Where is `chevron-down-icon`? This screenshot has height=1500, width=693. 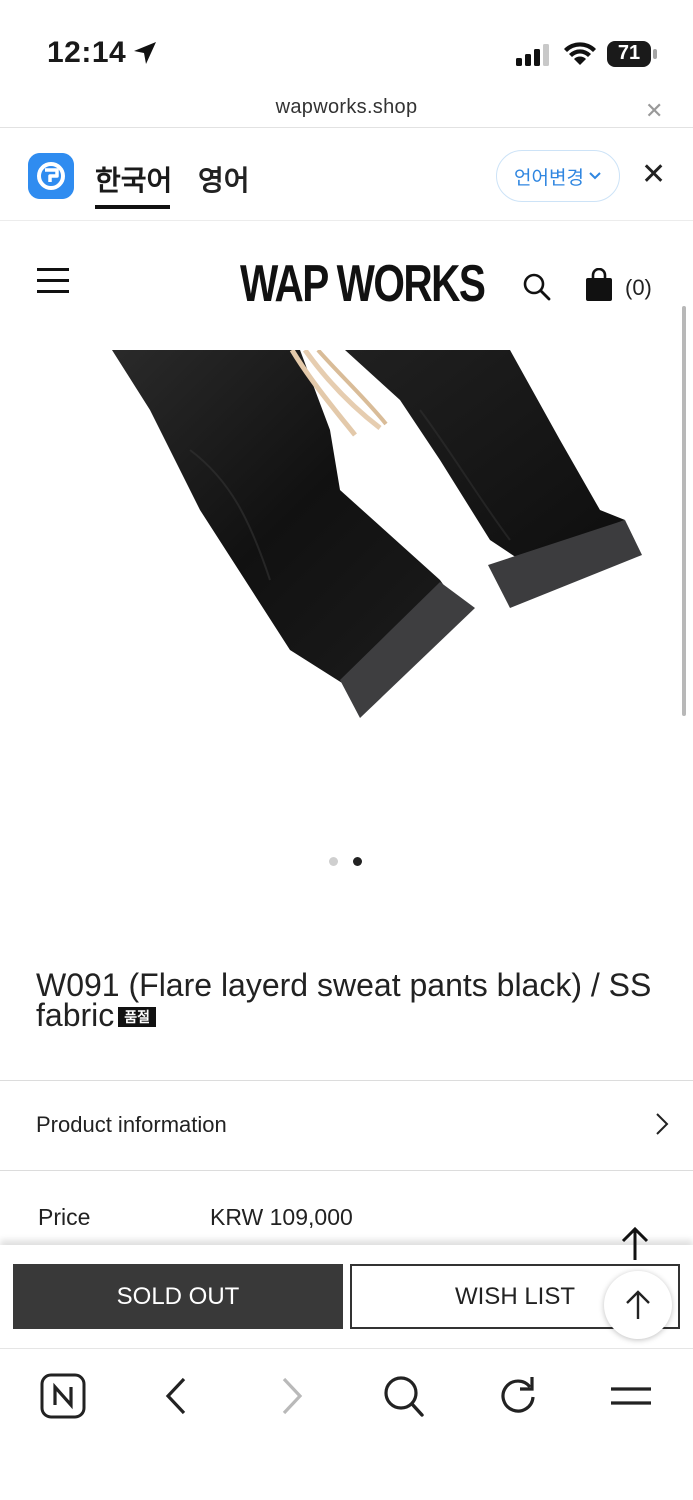 chevron-down-icon is located at coordinates (595, 176).